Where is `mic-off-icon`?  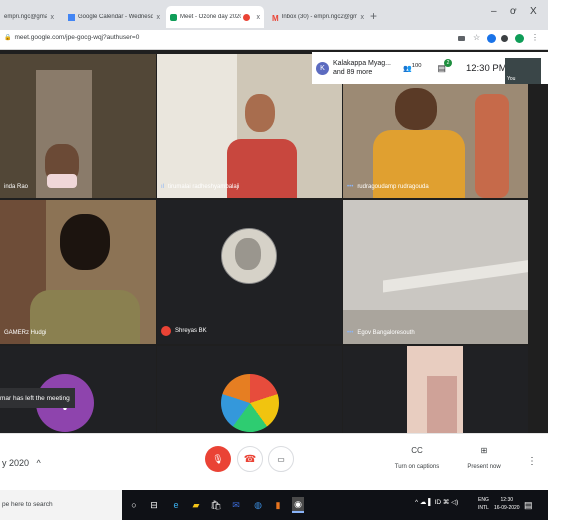
mic-off-icon is located at coordinates (166, 331).